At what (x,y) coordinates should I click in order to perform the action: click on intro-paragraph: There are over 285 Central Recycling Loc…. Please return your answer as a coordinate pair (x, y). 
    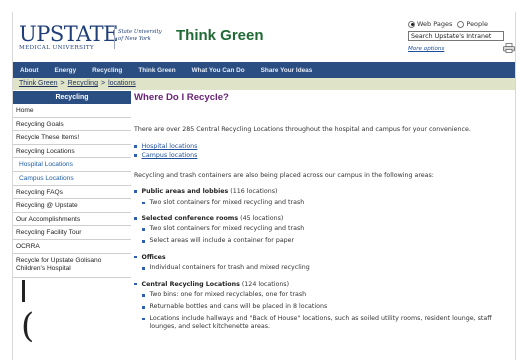
    Looking at the image, I should click on (302, 129).